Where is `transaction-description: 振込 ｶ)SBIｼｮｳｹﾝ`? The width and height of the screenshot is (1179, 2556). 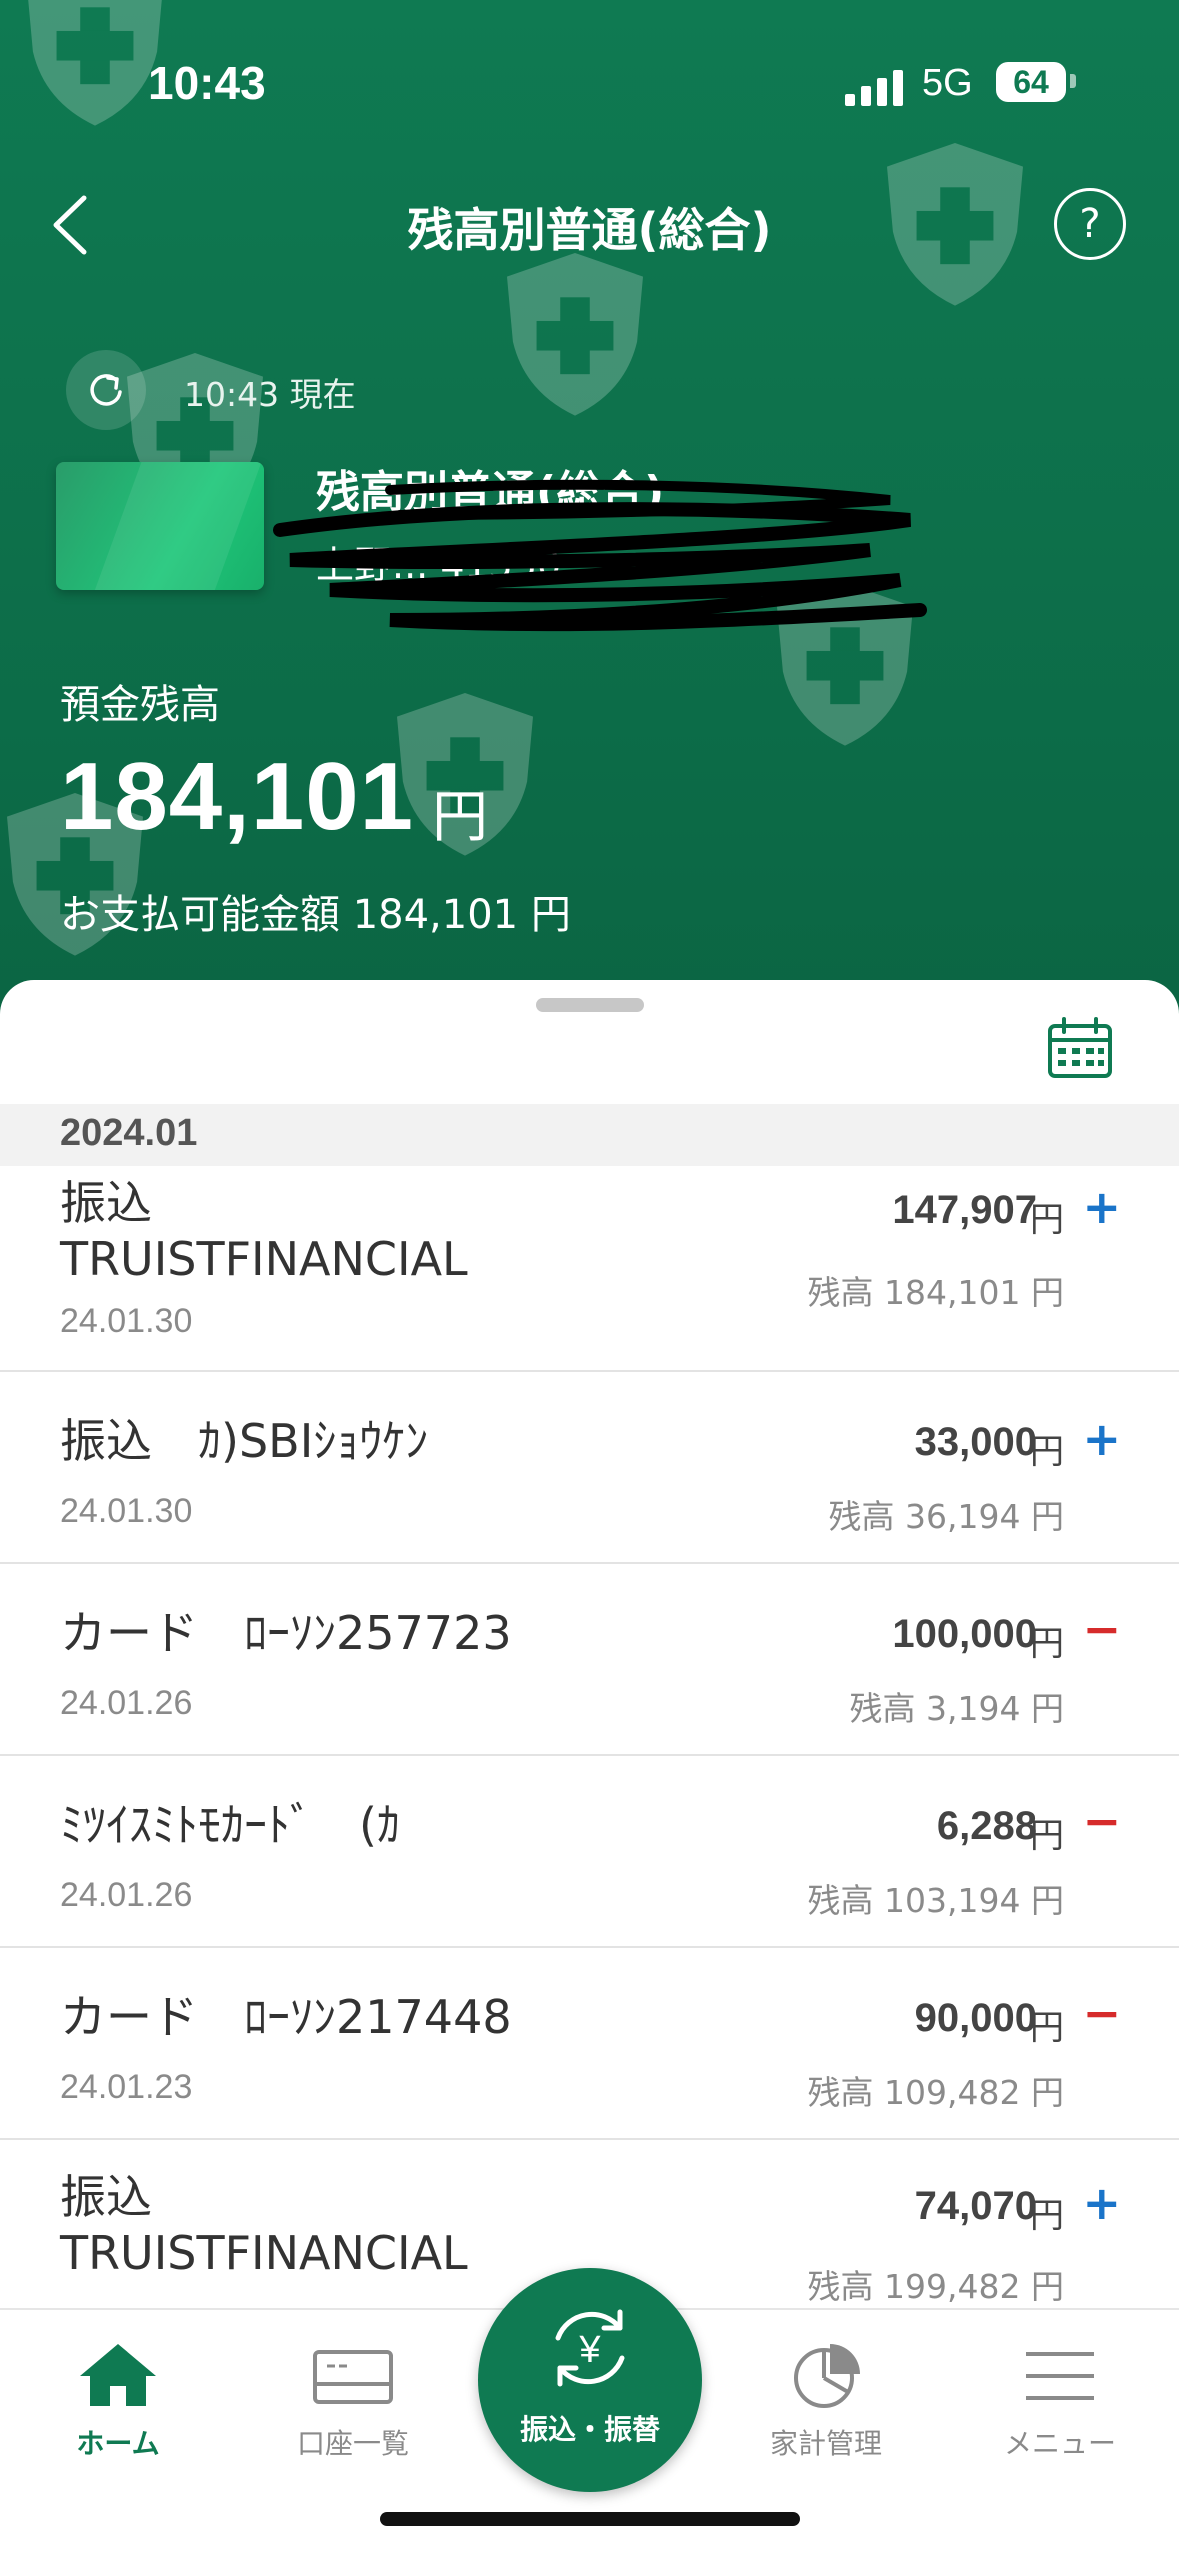
transaction-description: 振込 ｶ)SBIｼｮｳｹﾝ is located at coordinates (244, 1441).